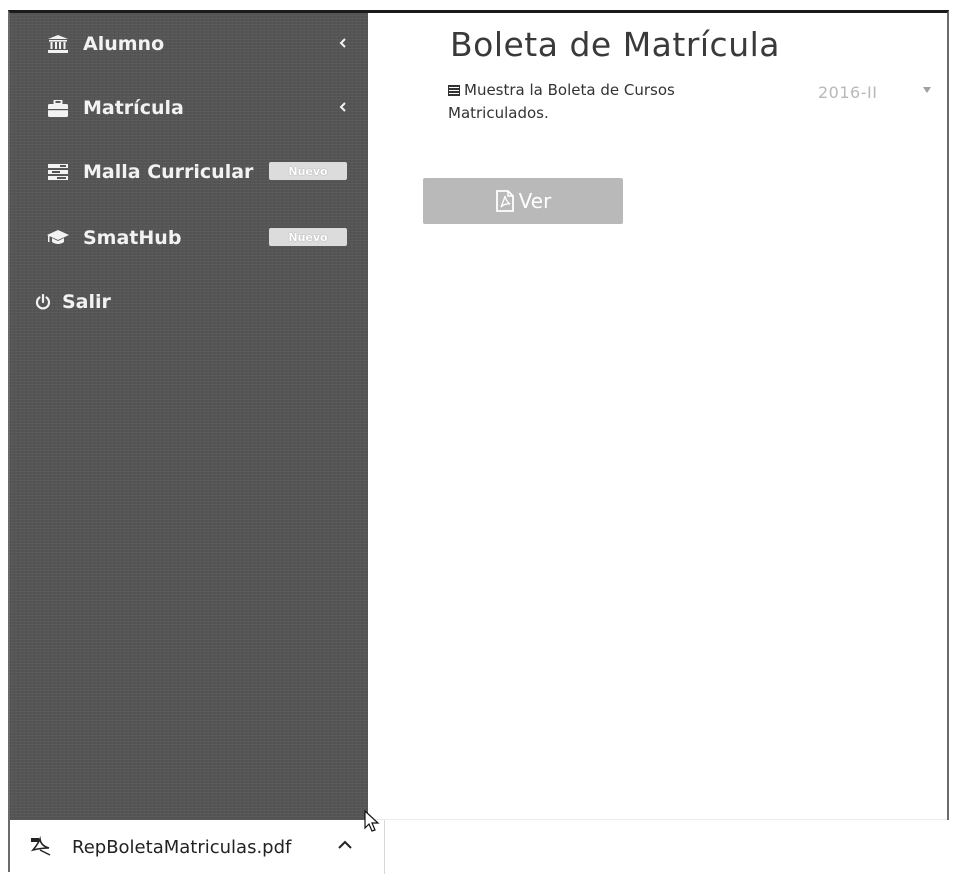  What do you see at coordinates (345, 845) in the screenshot?
I see `chevron-up-icon` at bounding box center [345, 845].